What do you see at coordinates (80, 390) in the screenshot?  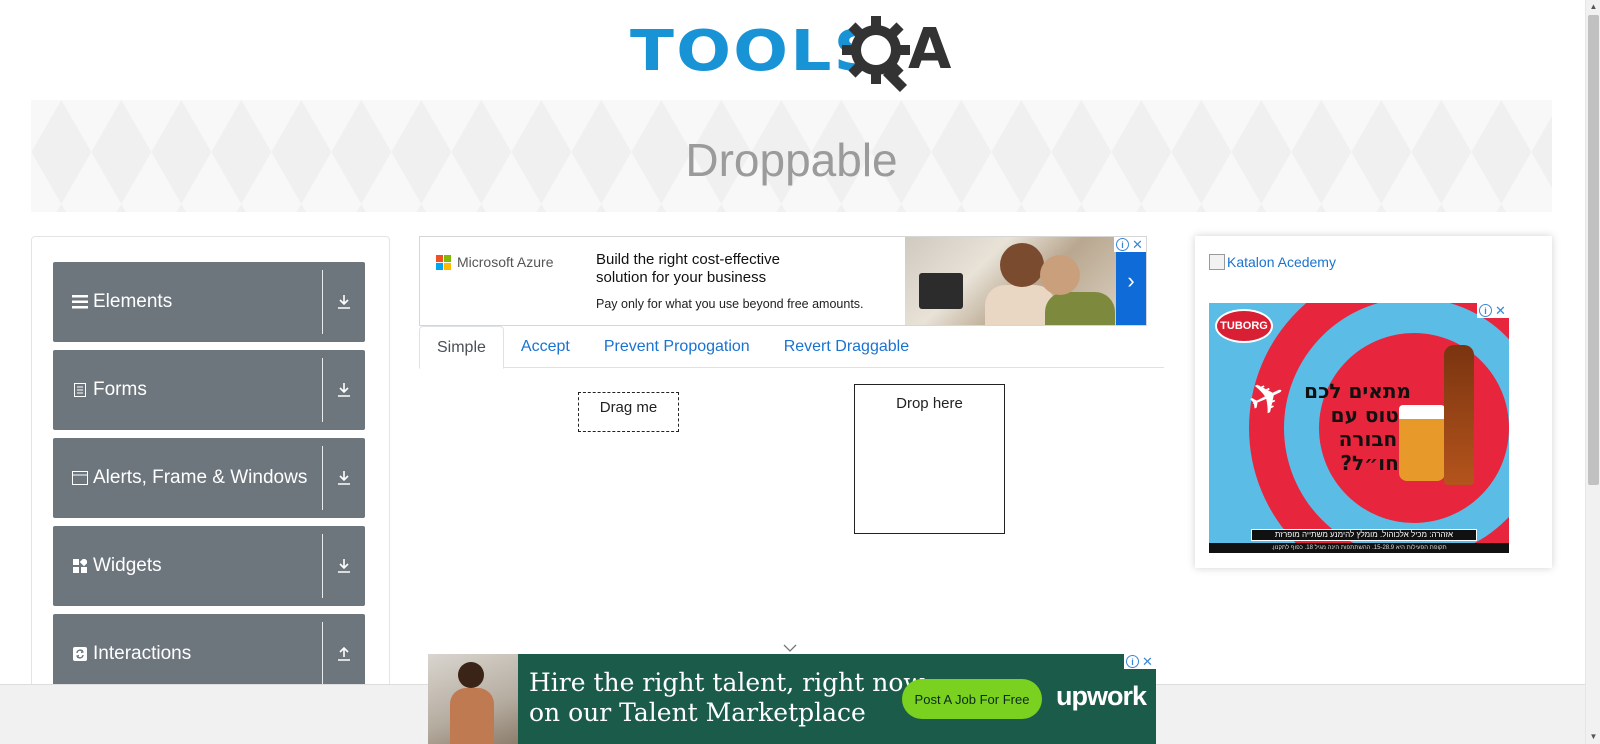 I see `document-icon` at bounding box center [80, 390].